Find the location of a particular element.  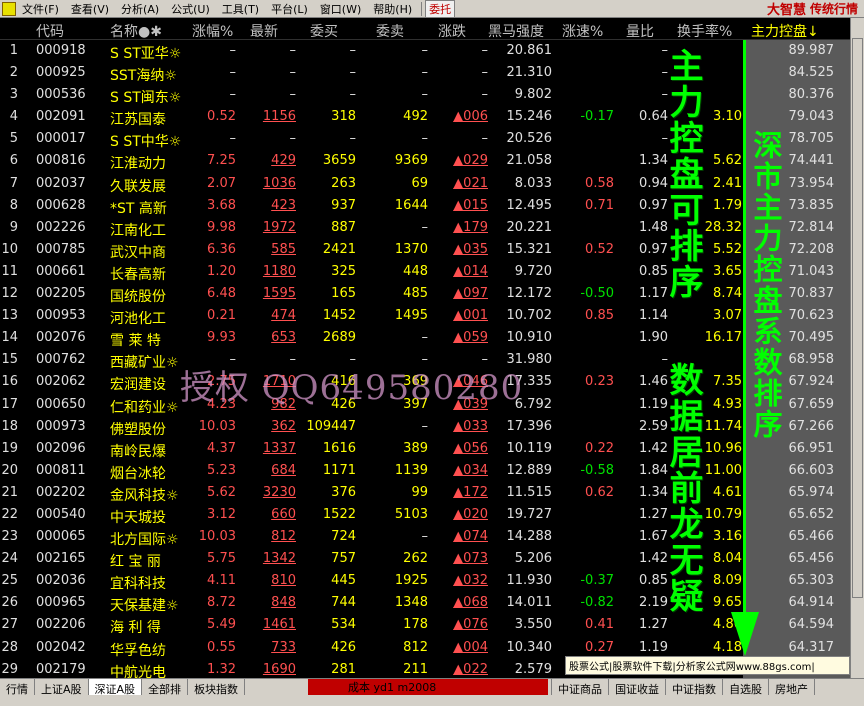

column-header: 涨跌 is located at coordinates (452, 31).